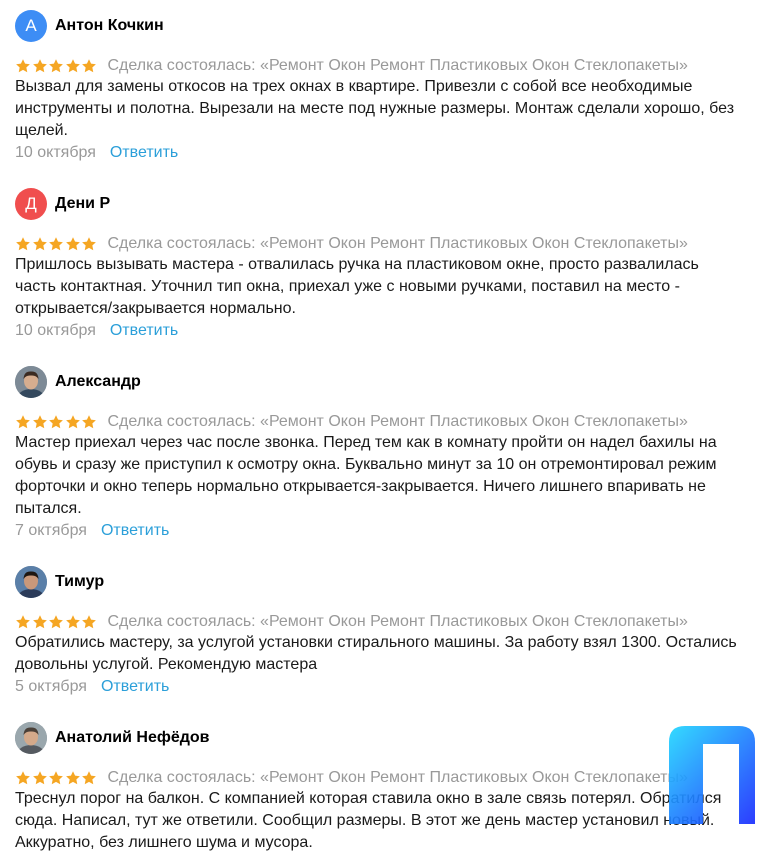 Image resolution: width=764 pixels, height=854 pixels. I want to click on review-date: 7 октября, so click(51, 530).